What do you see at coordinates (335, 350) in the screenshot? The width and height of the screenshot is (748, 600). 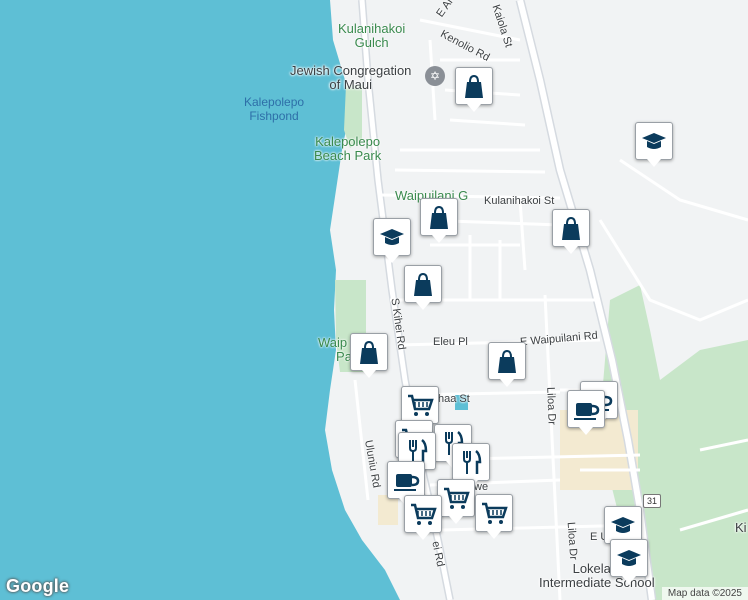 I see `waipuilani-park-label: Waip Pa` at bounding box center [335, 350].